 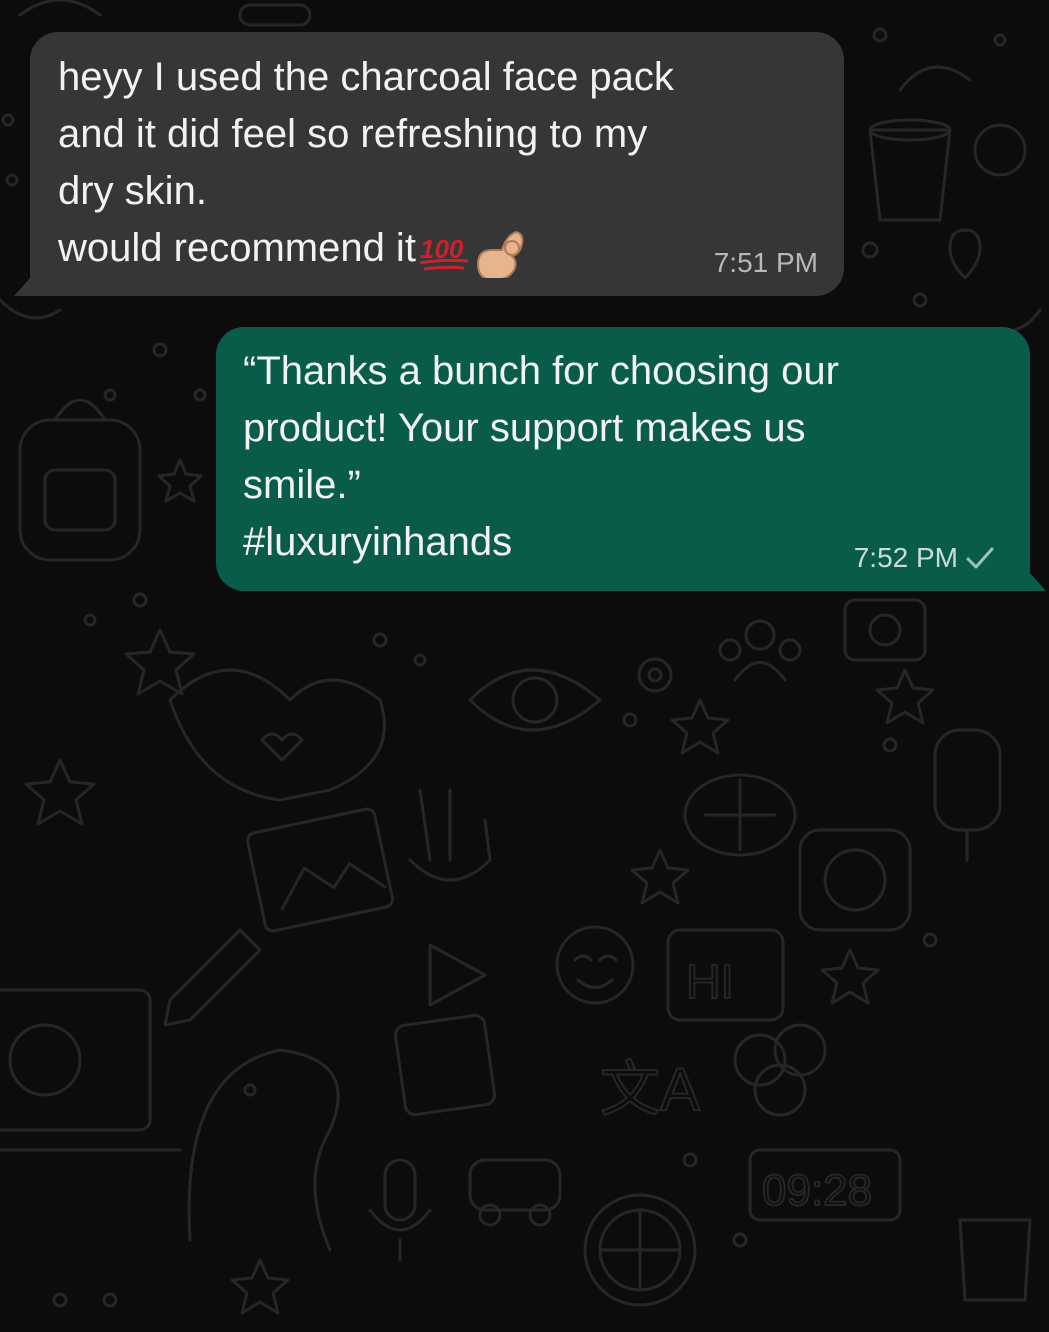 What do you see at coordinates (237, 248) in the screenshot?
I see `message-line: would recommend it` at bounding box center [237, 248].